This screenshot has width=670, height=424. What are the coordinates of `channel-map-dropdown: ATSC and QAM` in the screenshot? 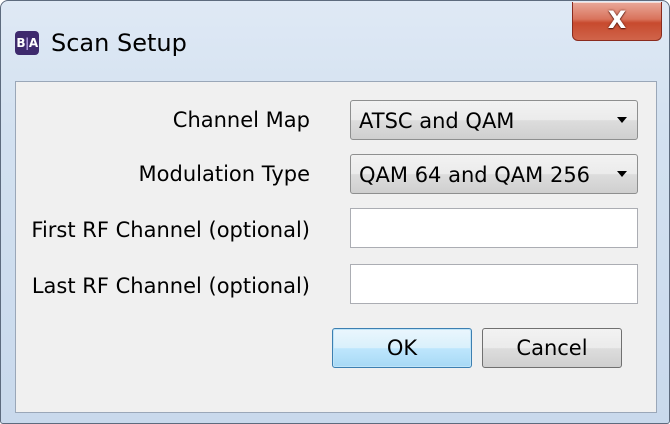 It's located at (494, 120).